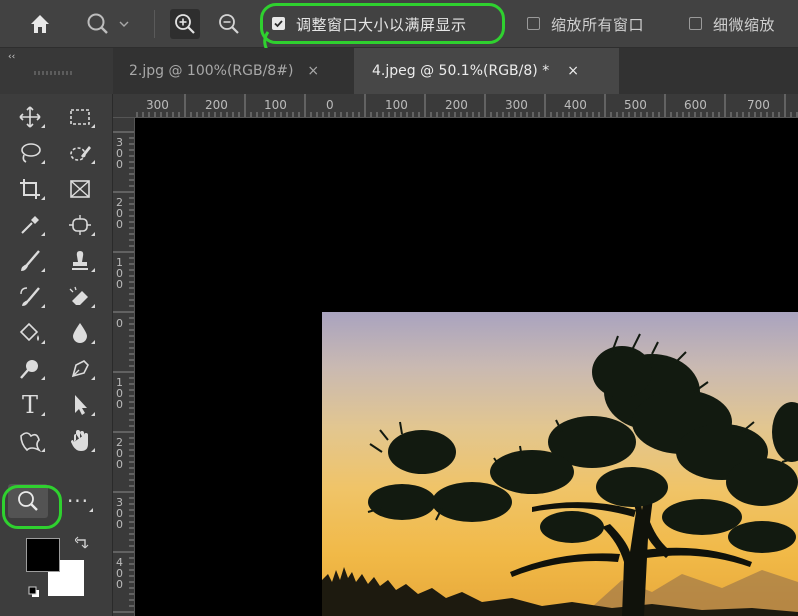 Image resolution: width=798 pixels, height=616 pixels. I want to click on default-colors-icon, so click(34, 592).